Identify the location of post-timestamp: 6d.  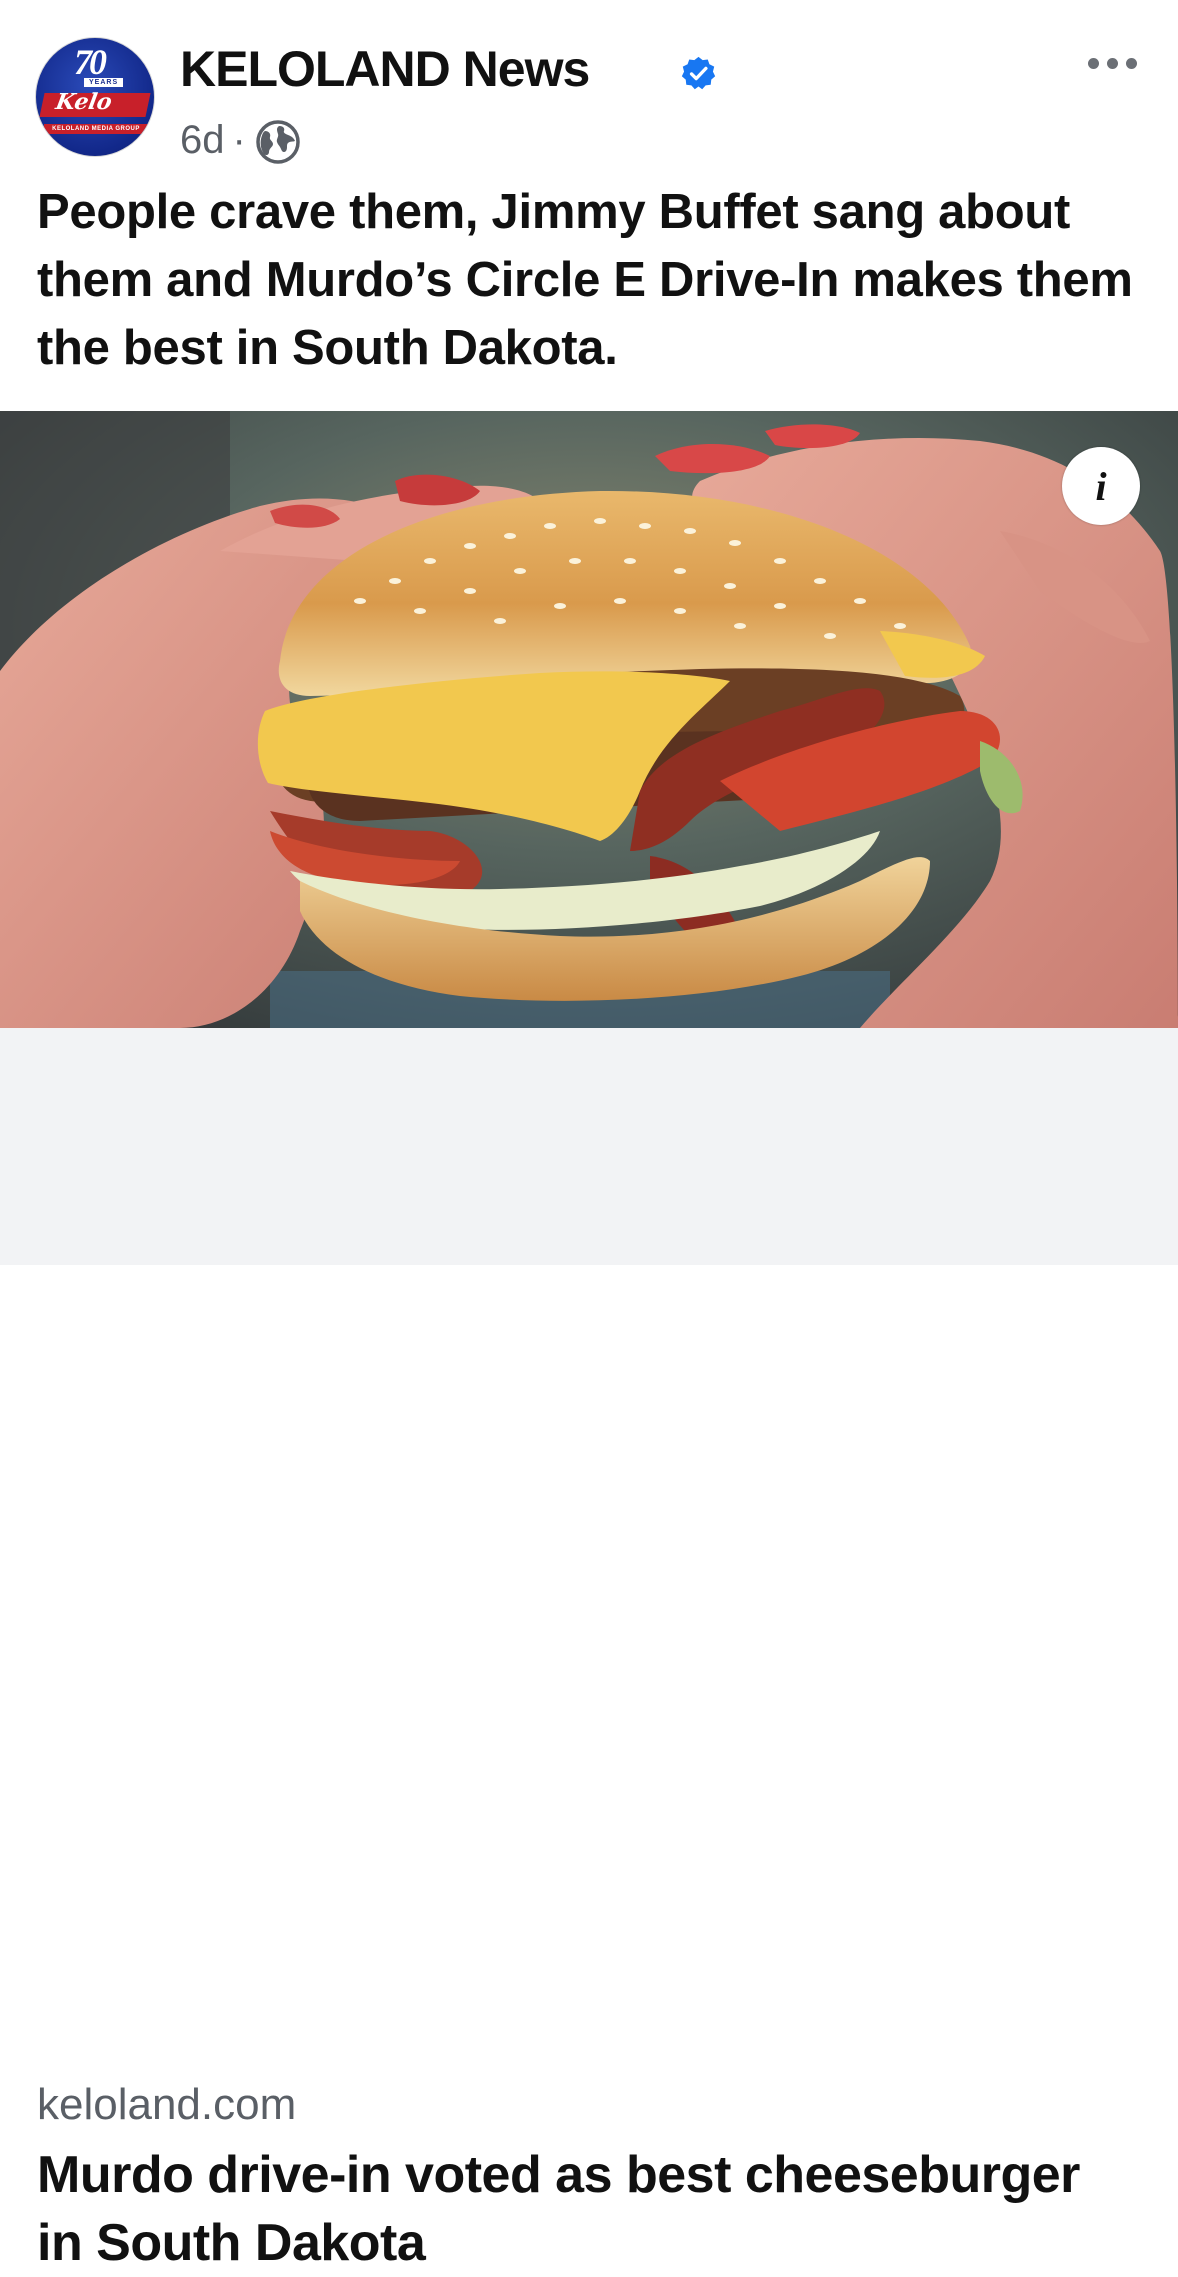
(202, 140).